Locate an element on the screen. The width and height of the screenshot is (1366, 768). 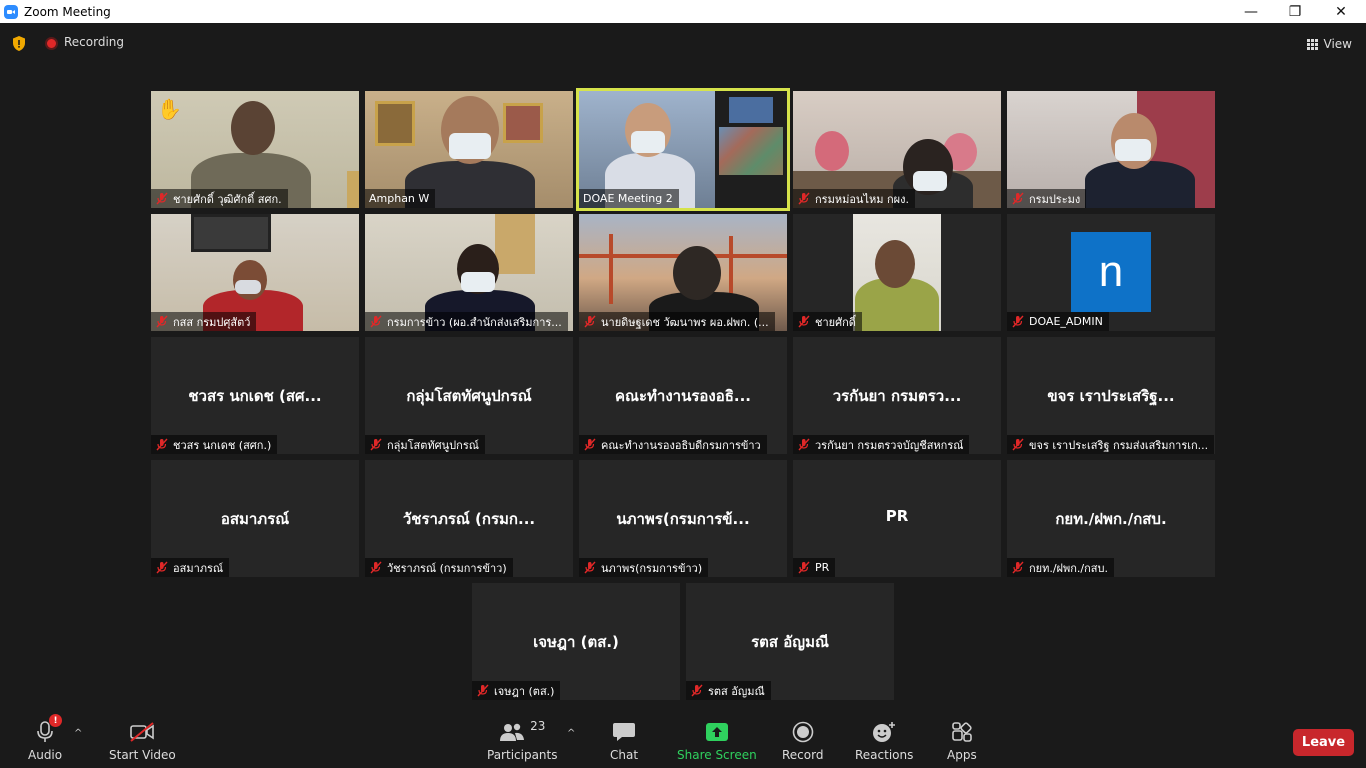
participant-tile: ชวสร นกเดช (สศ... ชวสร นกเดช (สศก.) is located at coordinates (255, 395).